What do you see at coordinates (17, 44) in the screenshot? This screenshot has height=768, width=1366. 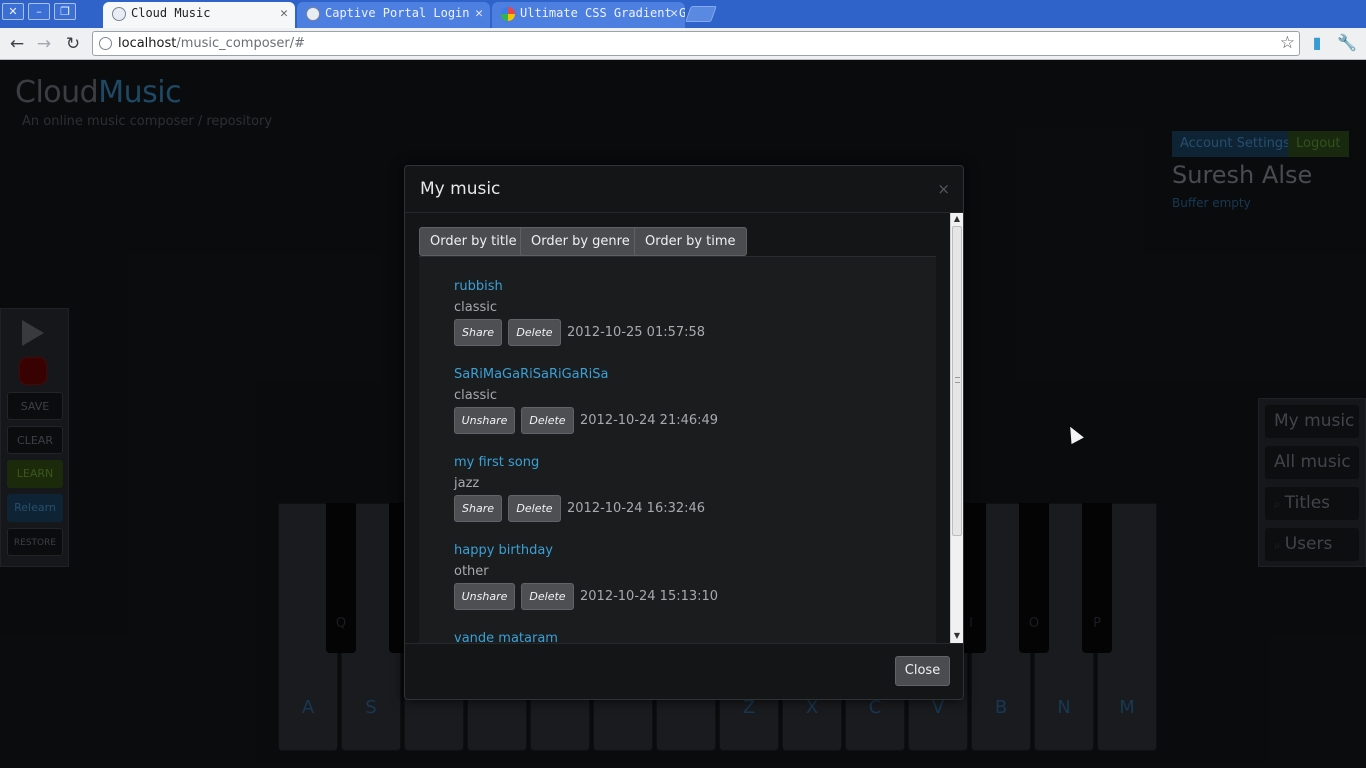 I see `back-arrow-icon: ←` at bounding box center [17, 44].